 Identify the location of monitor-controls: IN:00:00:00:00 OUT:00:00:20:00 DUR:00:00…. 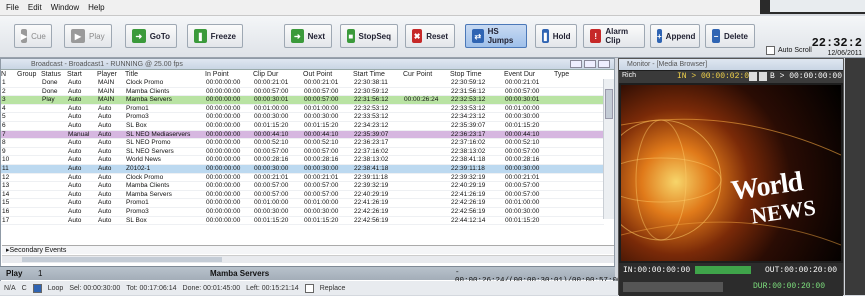
(731, 279).